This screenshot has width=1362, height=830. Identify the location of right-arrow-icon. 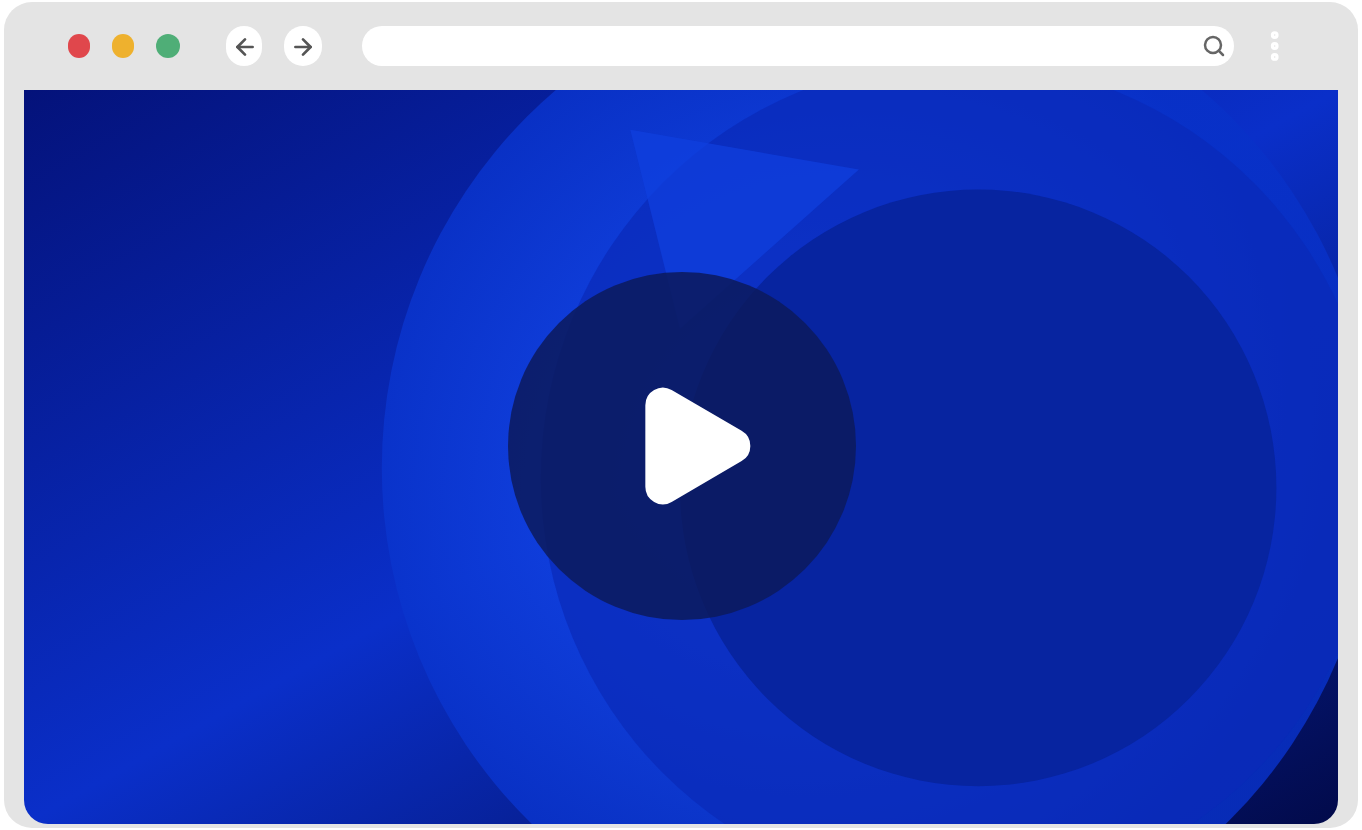
(303, 46).